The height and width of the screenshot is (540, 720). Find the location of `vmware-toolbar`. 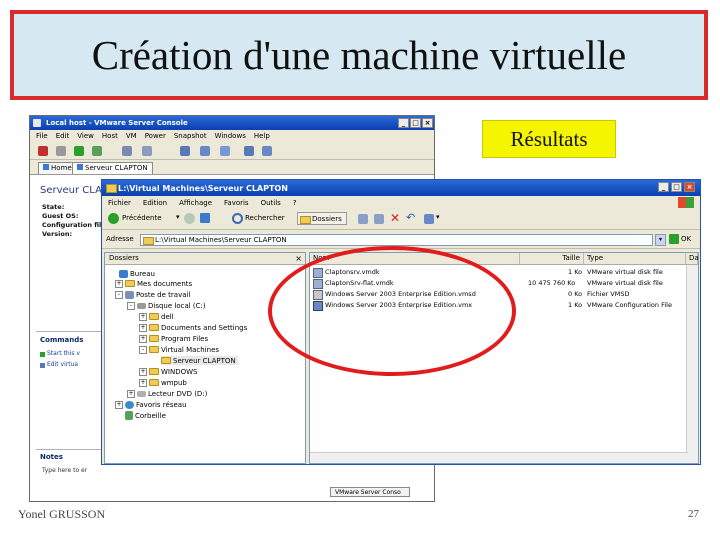

vmware-toolbar is located at coordinates (232, 151).